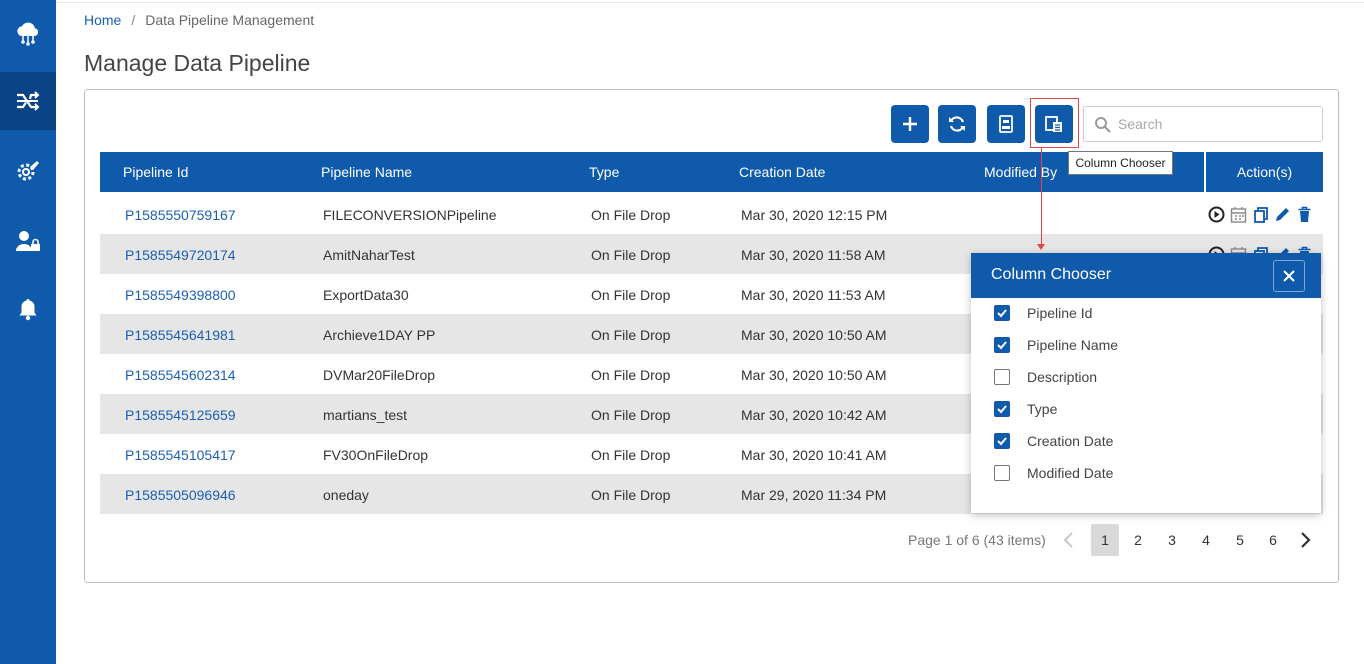 The height and width of the screenshot is (664, 1364). Describe the element at coordinates (814, 335) in the screenshot. I see `creation-date-cell: Mar 30, 2020 10:50 AM` at that location.